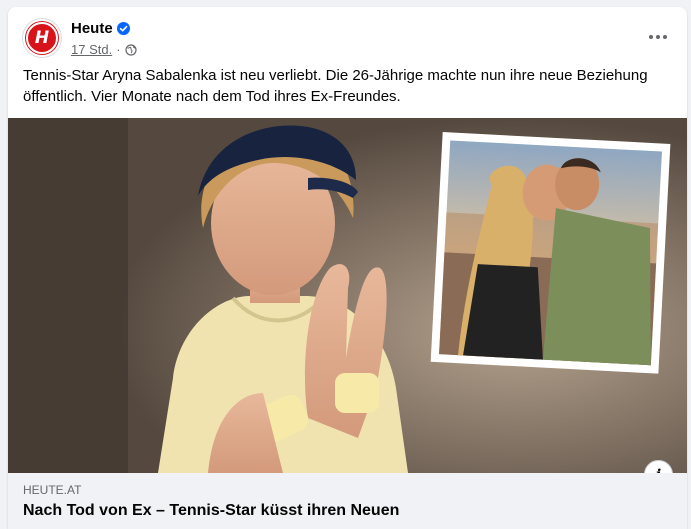  I want to click on post-header: H Heute 17 Std. ·, so click(347, 37).